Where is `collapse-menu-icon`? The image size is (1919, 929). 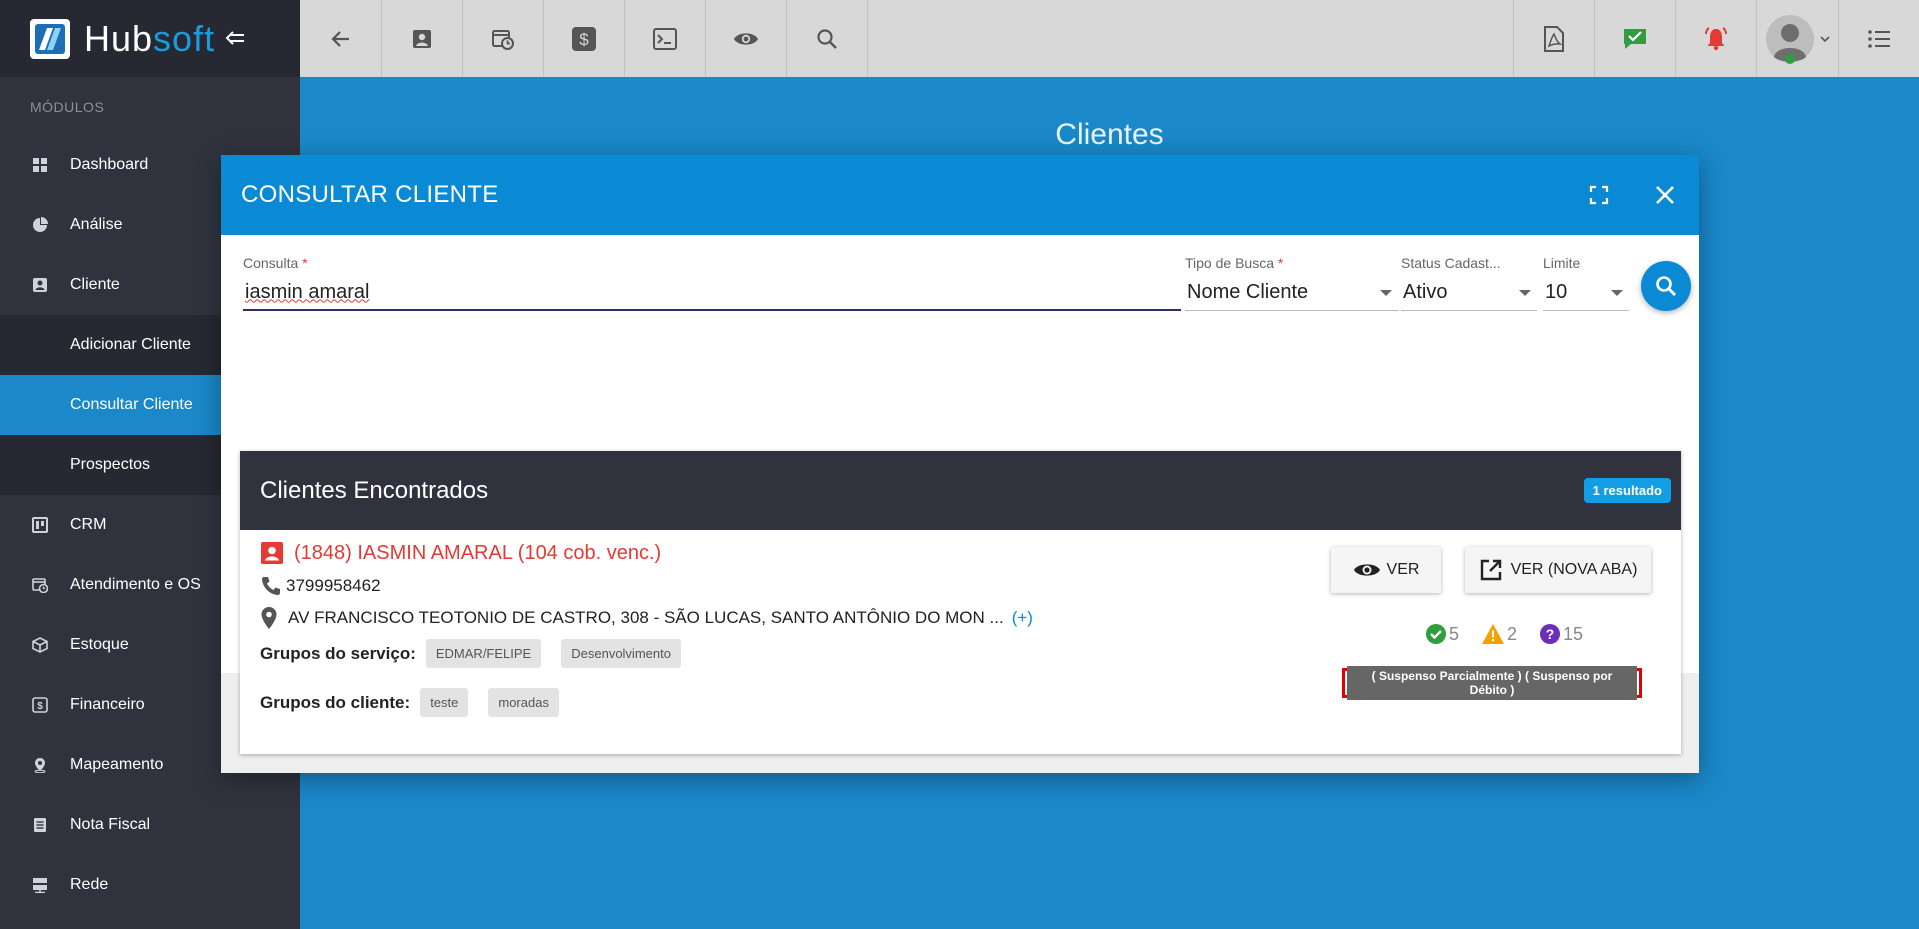
collapse-menu-icon is located at coordinates (235, 39).